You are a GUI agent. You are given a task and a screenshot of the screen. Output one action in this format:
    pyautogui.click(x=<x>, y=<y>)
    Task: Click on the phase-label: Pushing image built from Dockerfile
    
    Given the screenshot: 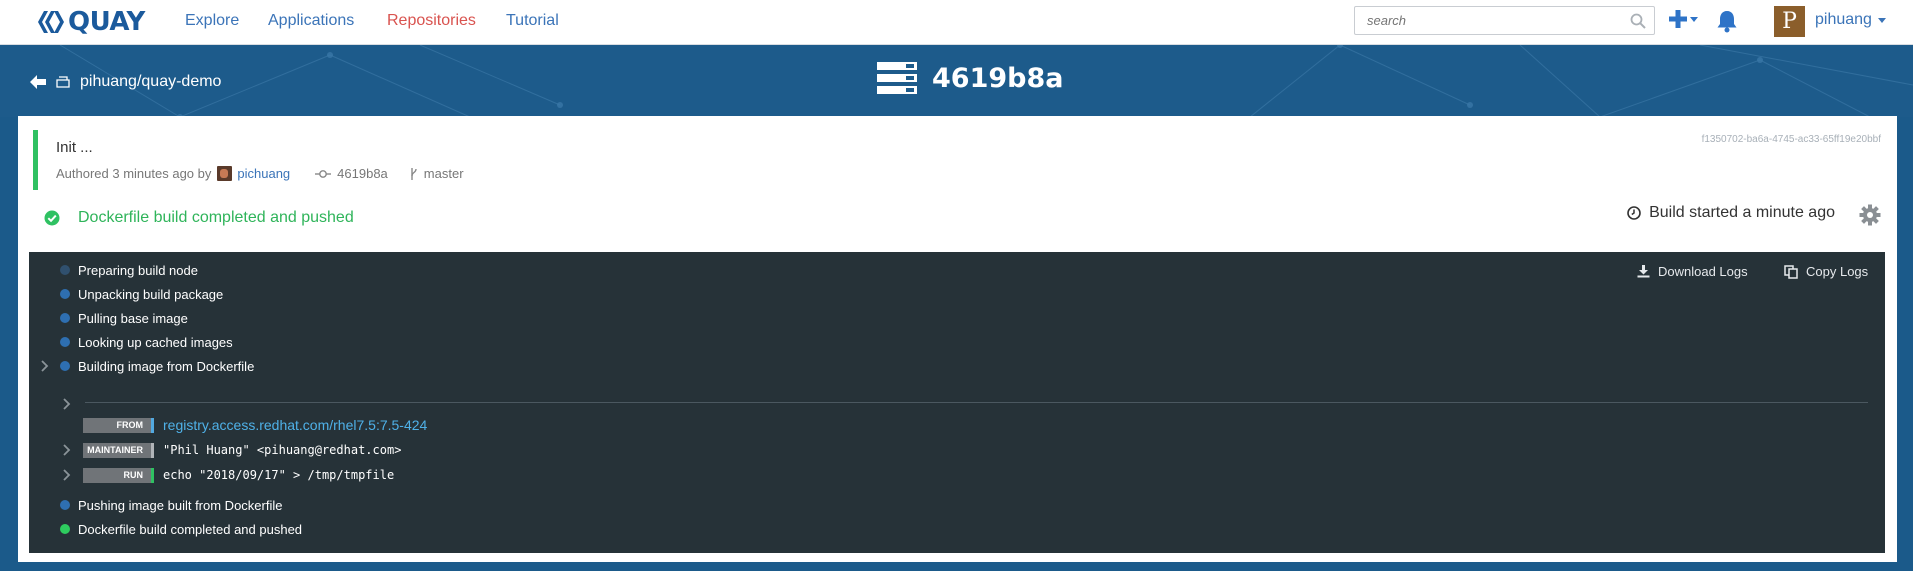 What is the action you would take?
    pyautogui.click(x=180, y=505)
    